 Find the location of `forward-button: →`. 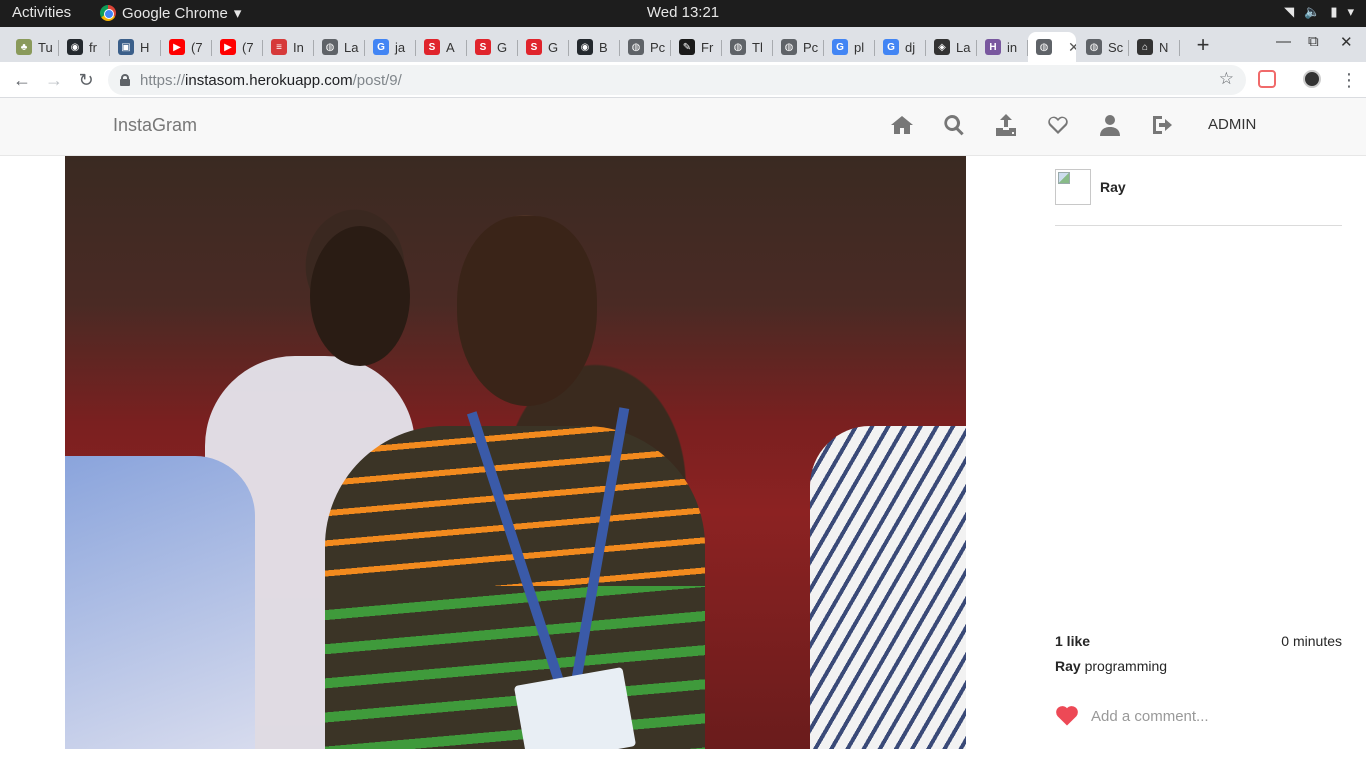

forward-button: → is located at coordinates (54, 80).